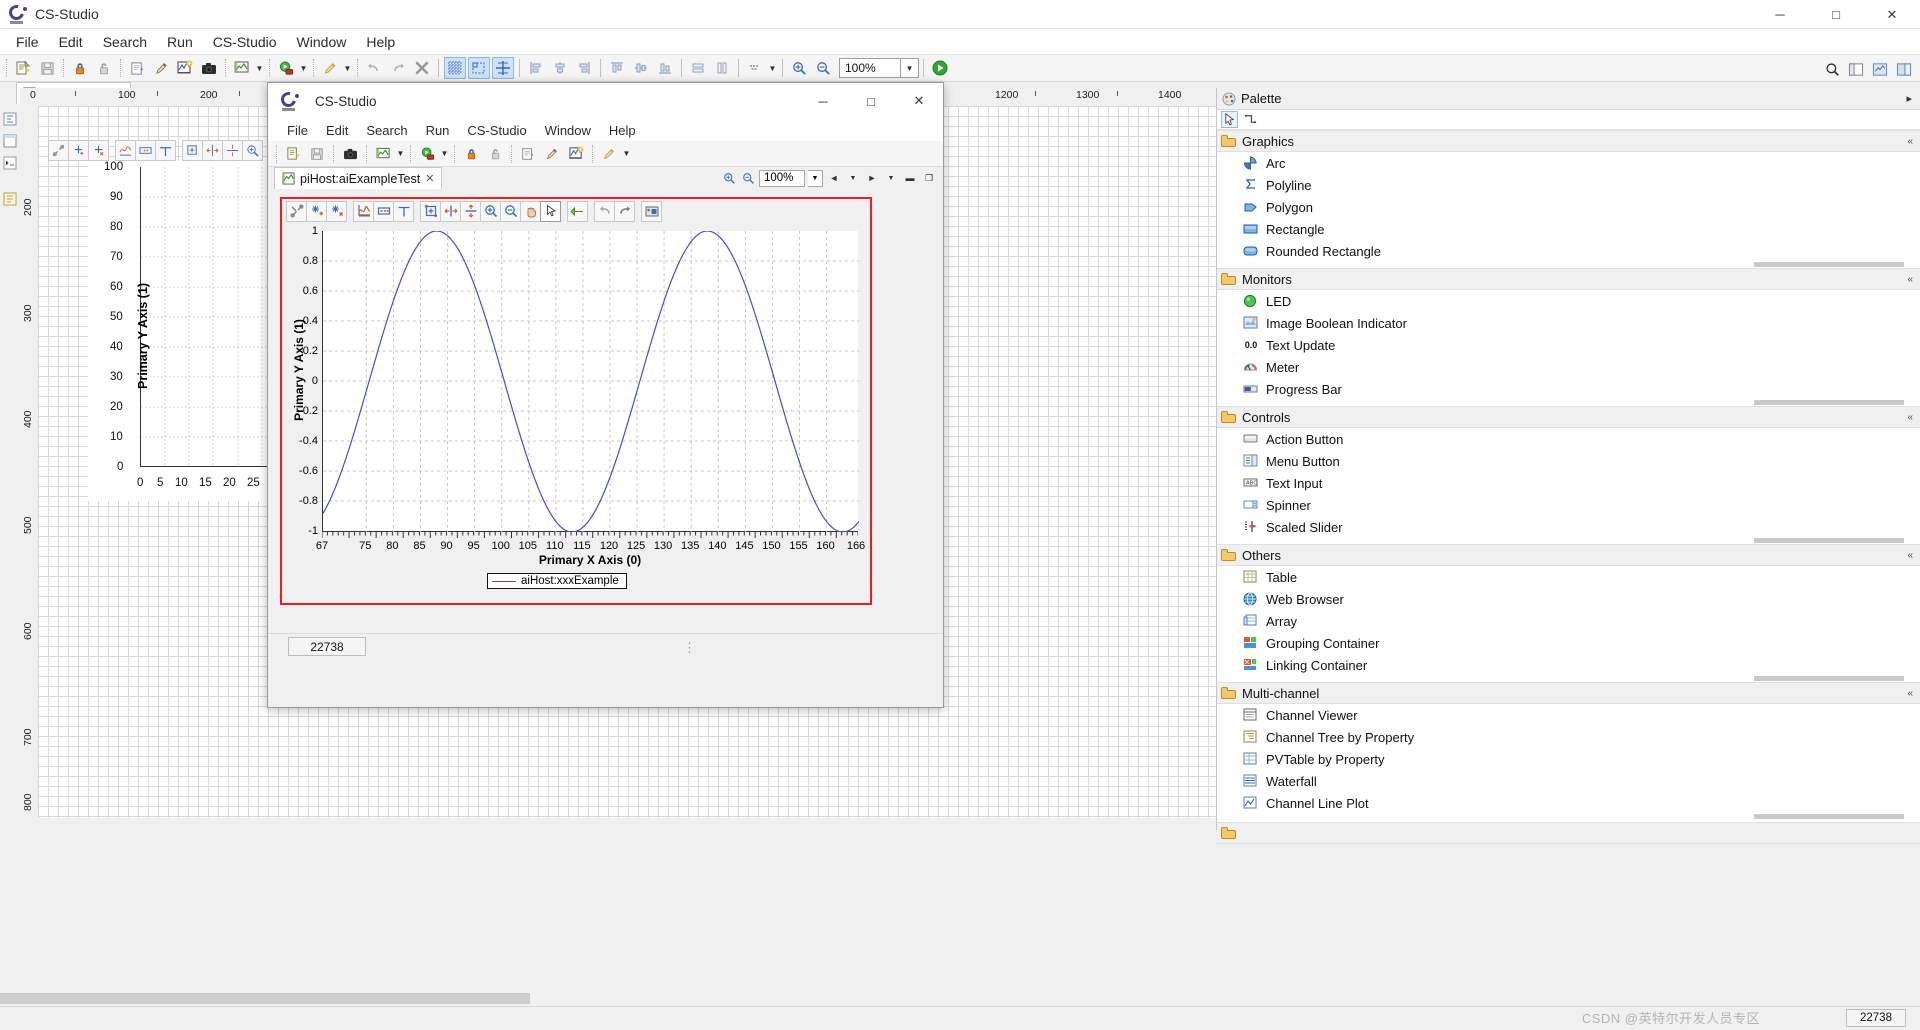 This screenshot has height=1030, width=1920. What do you see at coordinates (1568, 345) in the screenshot?
I see `palette-item-text-update: 0.0 Text Update` at bounding box center [1568, 345].